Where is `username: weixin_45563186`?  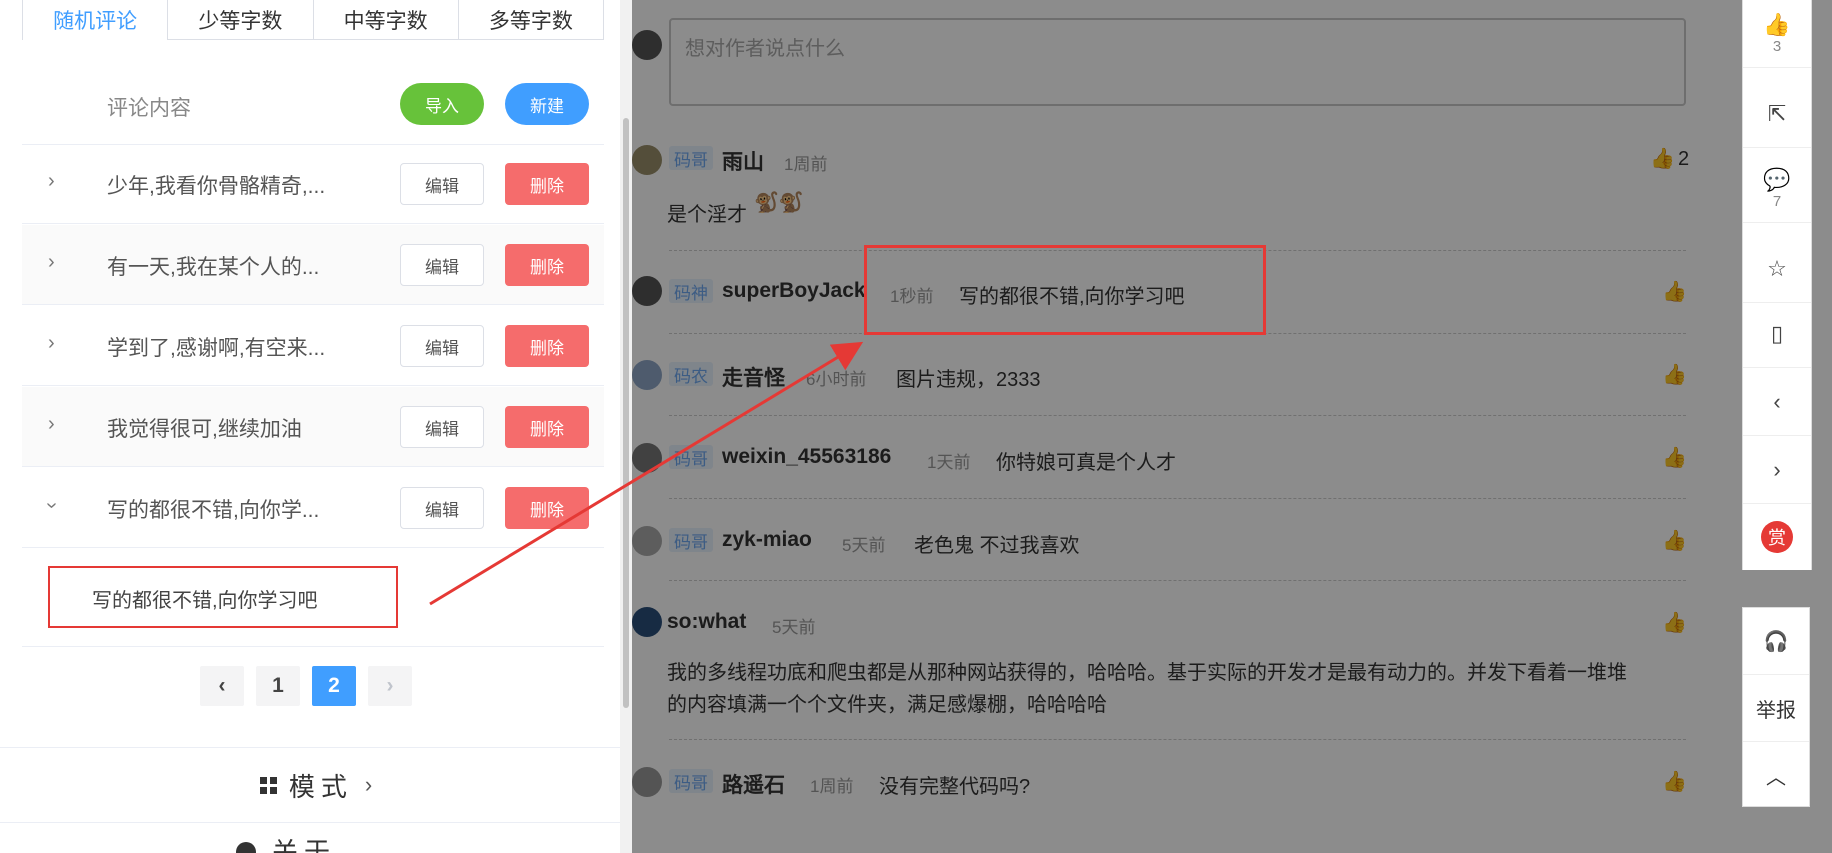
username: weixin_45563186 is located at coordinates (806, 457).